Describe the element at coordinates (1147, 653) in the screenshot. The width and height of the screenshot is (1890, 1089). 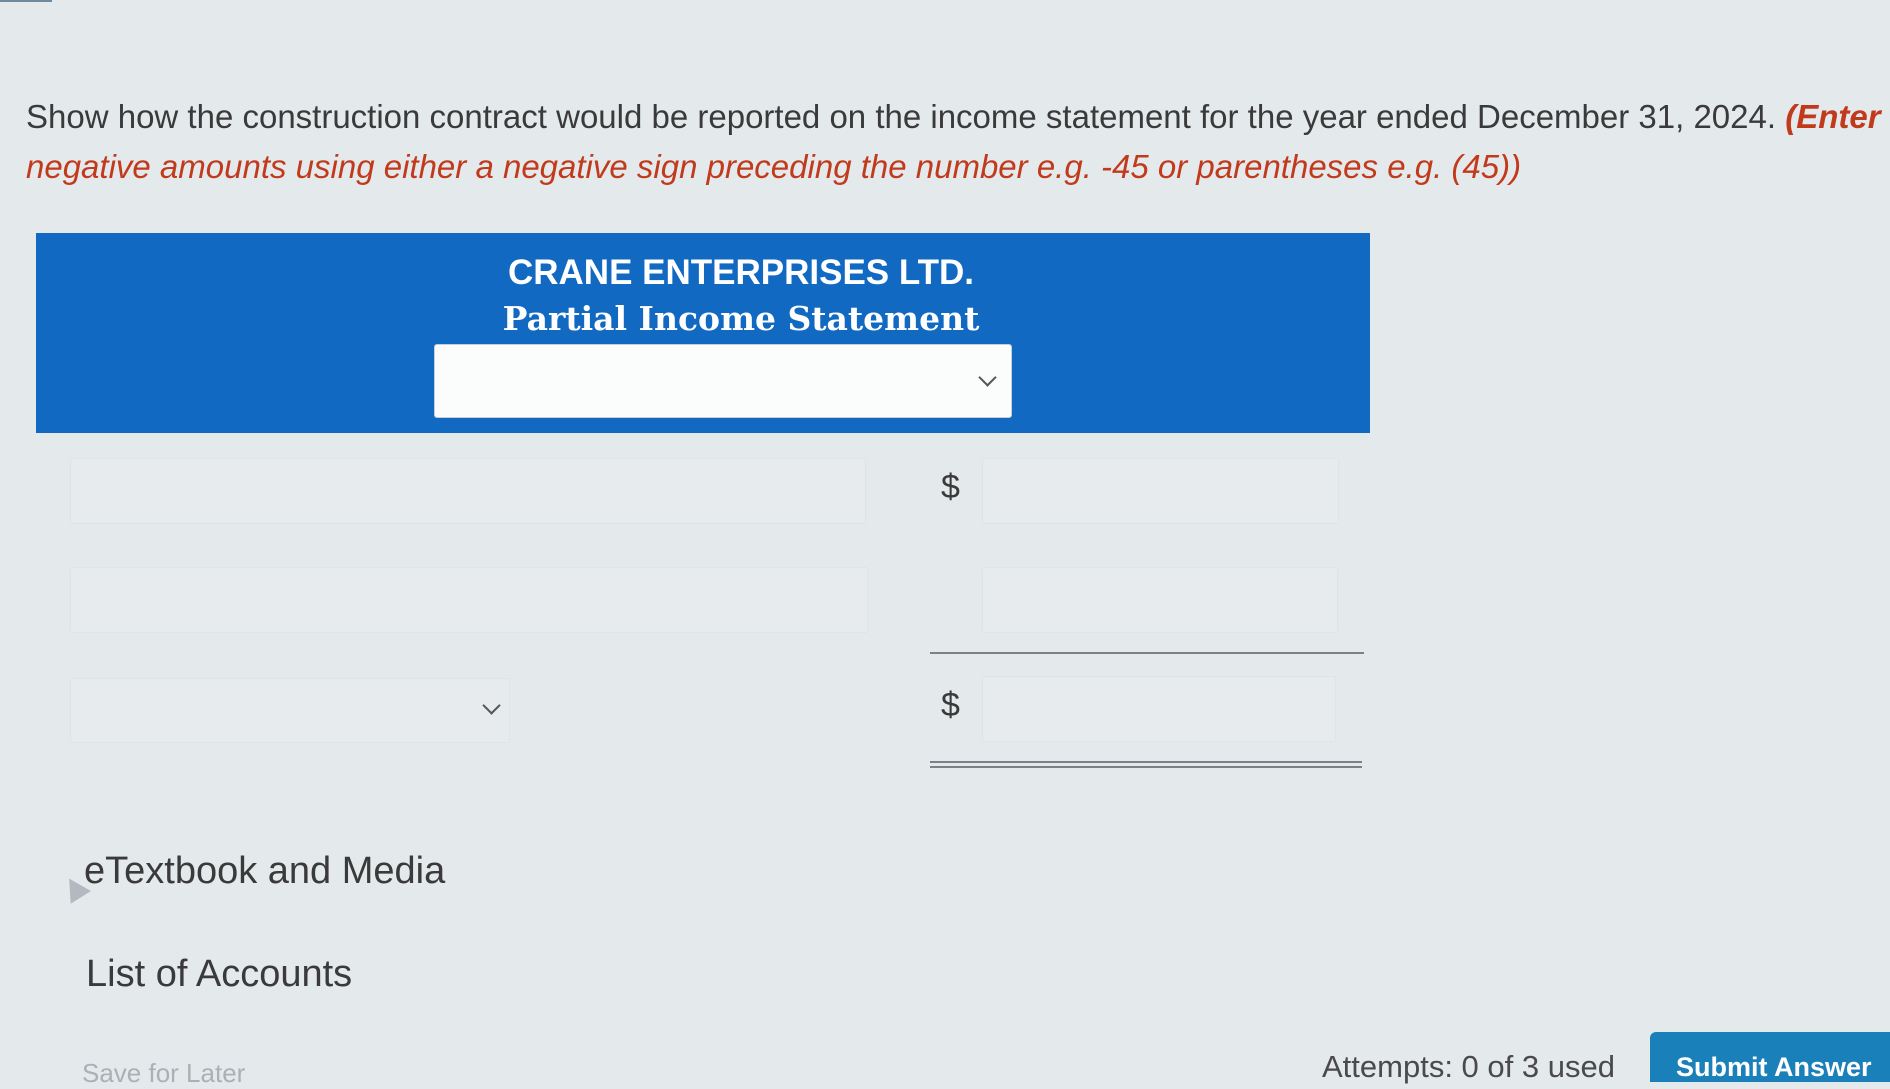
I see `subtotal-rule` at that location.